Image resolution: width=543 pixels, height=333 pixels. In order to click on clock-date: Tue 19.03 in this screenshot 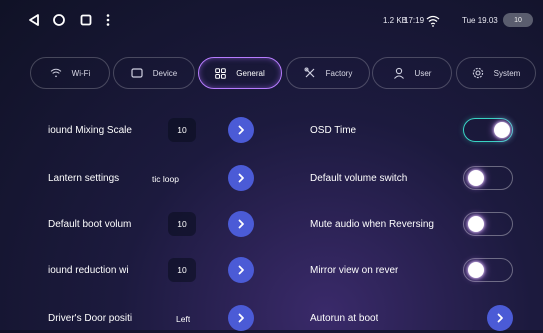, I will do `click(480, 20)`.